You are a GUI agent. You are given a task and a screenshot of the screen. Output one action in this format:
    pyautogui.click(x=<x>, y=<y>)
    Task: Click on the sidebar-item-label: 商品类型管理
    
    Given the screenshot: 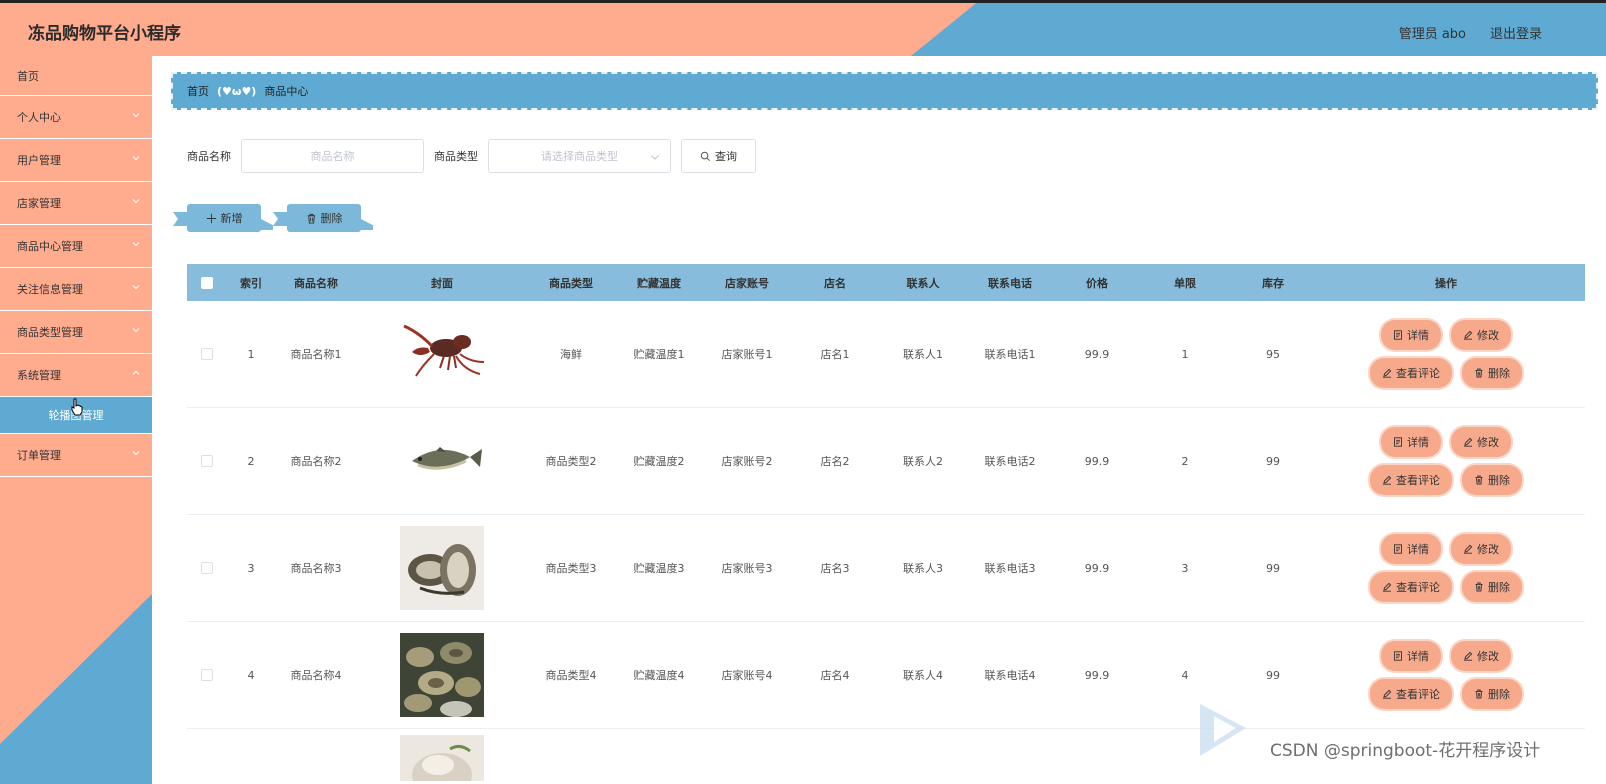 What is the action you would take?
    pyautogui.click(x=50, y=332)
    